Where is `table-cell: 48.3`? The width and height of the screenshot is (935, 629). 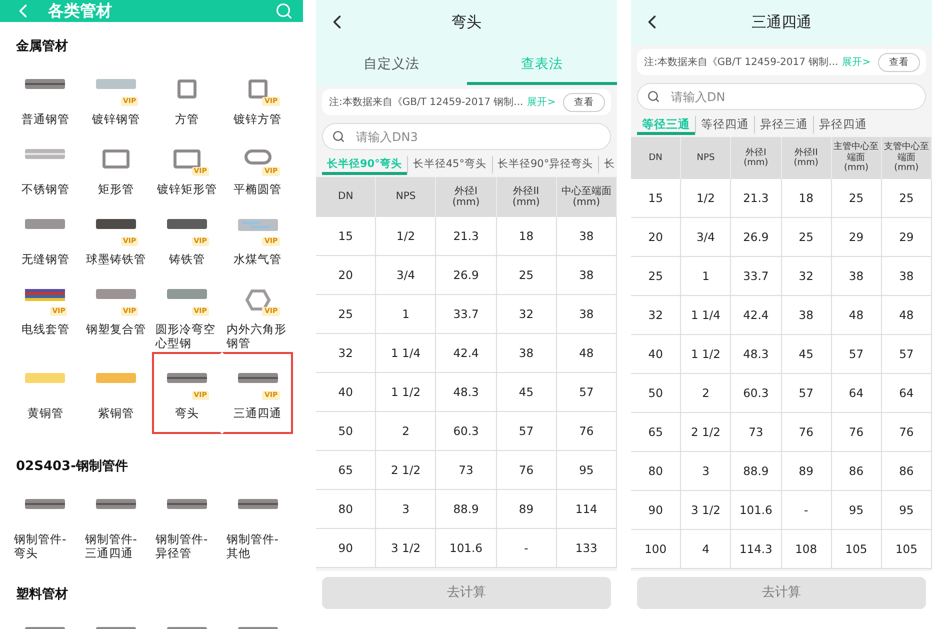
table-cell: 48.3 is located at coordinates (756, 354).